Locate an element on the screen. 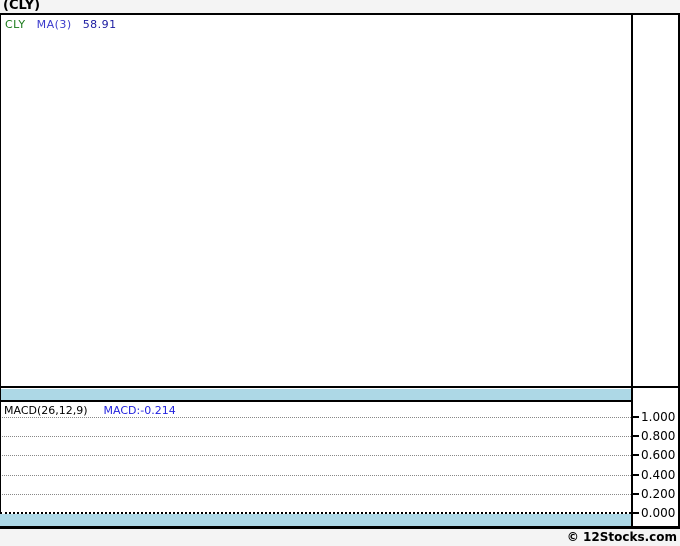  macd-legend: MACD(26,12,9) MACD:-0.214 is located at coordinates (90, 410).